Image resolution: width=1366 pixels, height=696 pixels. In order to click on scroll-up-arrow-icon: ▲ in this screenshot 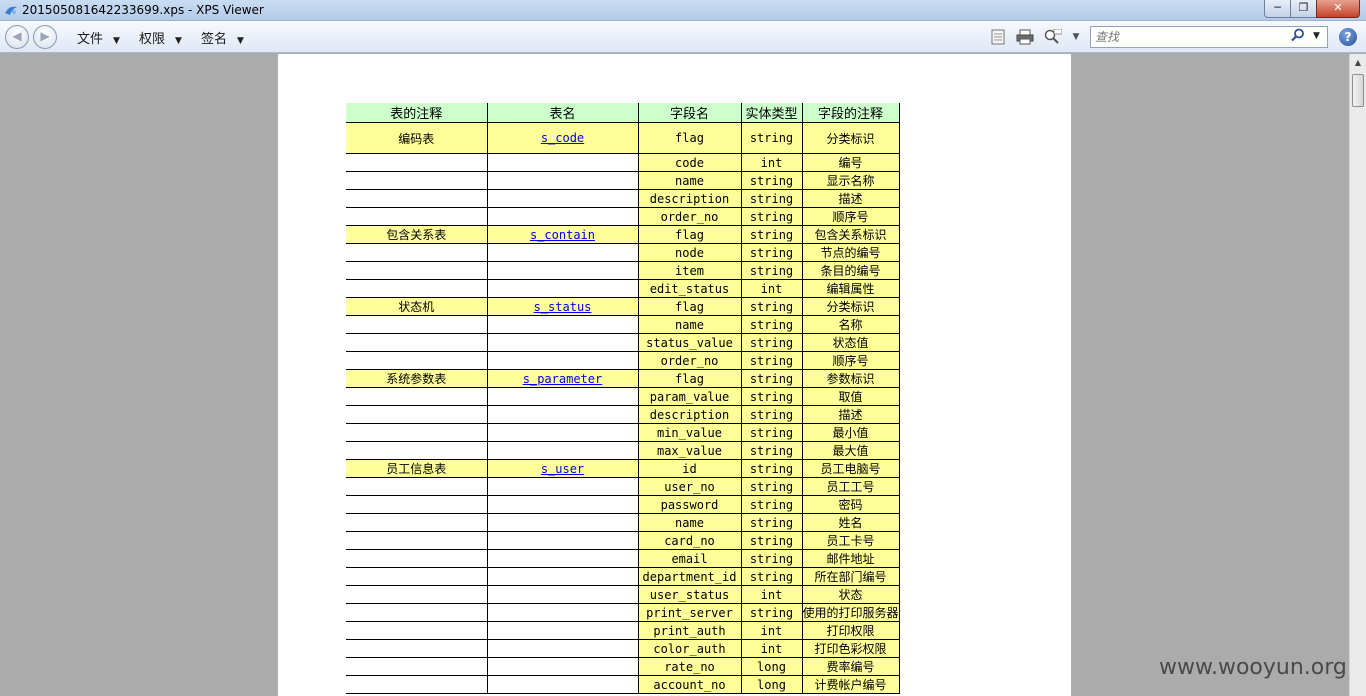, I will do `click(1358, 62)`.